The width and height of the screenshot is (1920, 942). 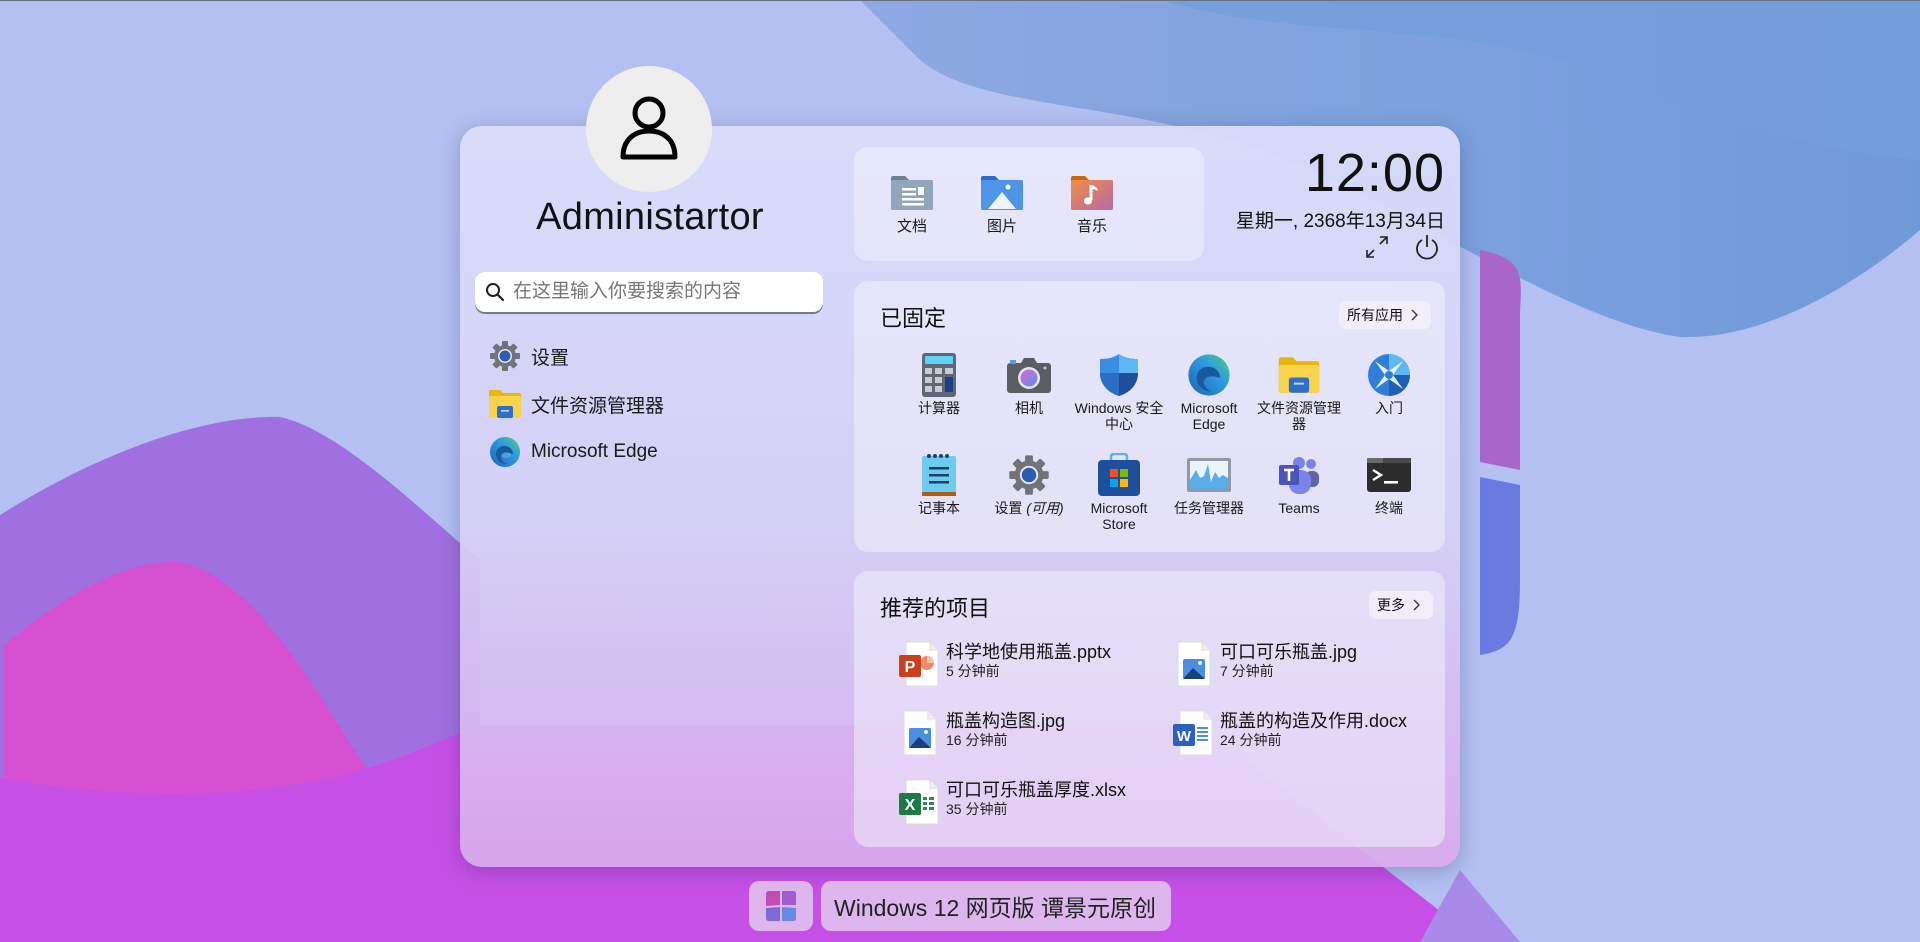 I want to click on clock-widget: 12:00 星期一, 2368年13月34日, so click(x=1340, y=187).